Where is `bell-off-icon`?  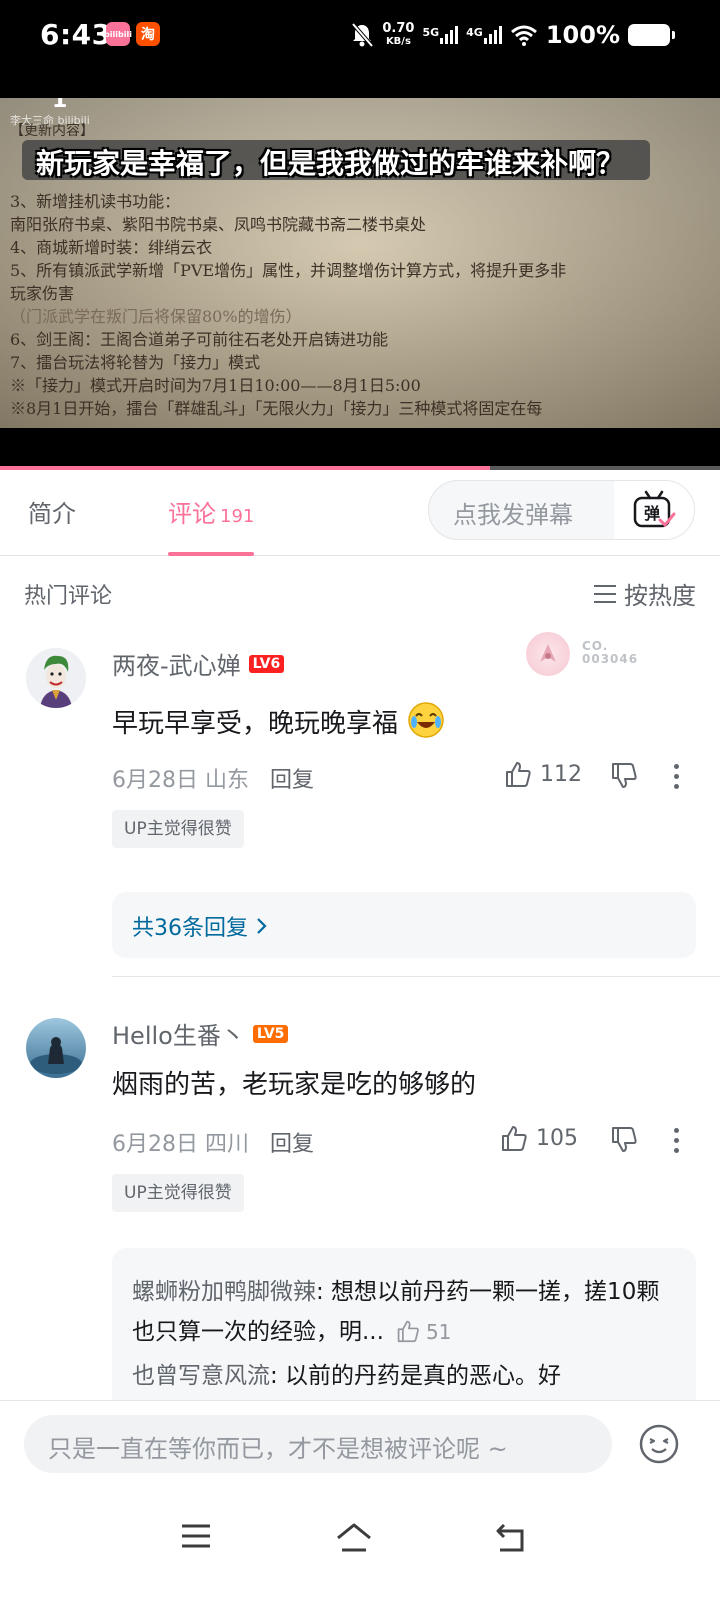
bell-off-icon is located at coordinates (362, 35).